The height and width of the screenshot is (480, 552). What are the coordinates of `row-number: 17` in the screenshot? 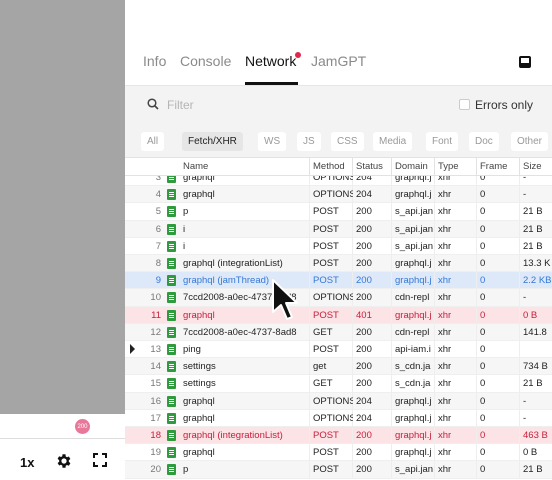 It's located at (155, 418).